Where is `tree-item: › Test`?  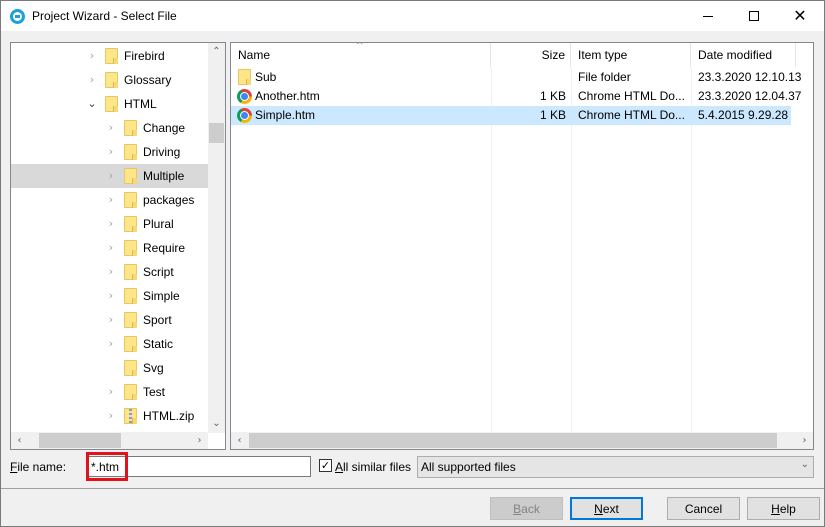 tree-item: › Test is located at coordinates (109, 392).